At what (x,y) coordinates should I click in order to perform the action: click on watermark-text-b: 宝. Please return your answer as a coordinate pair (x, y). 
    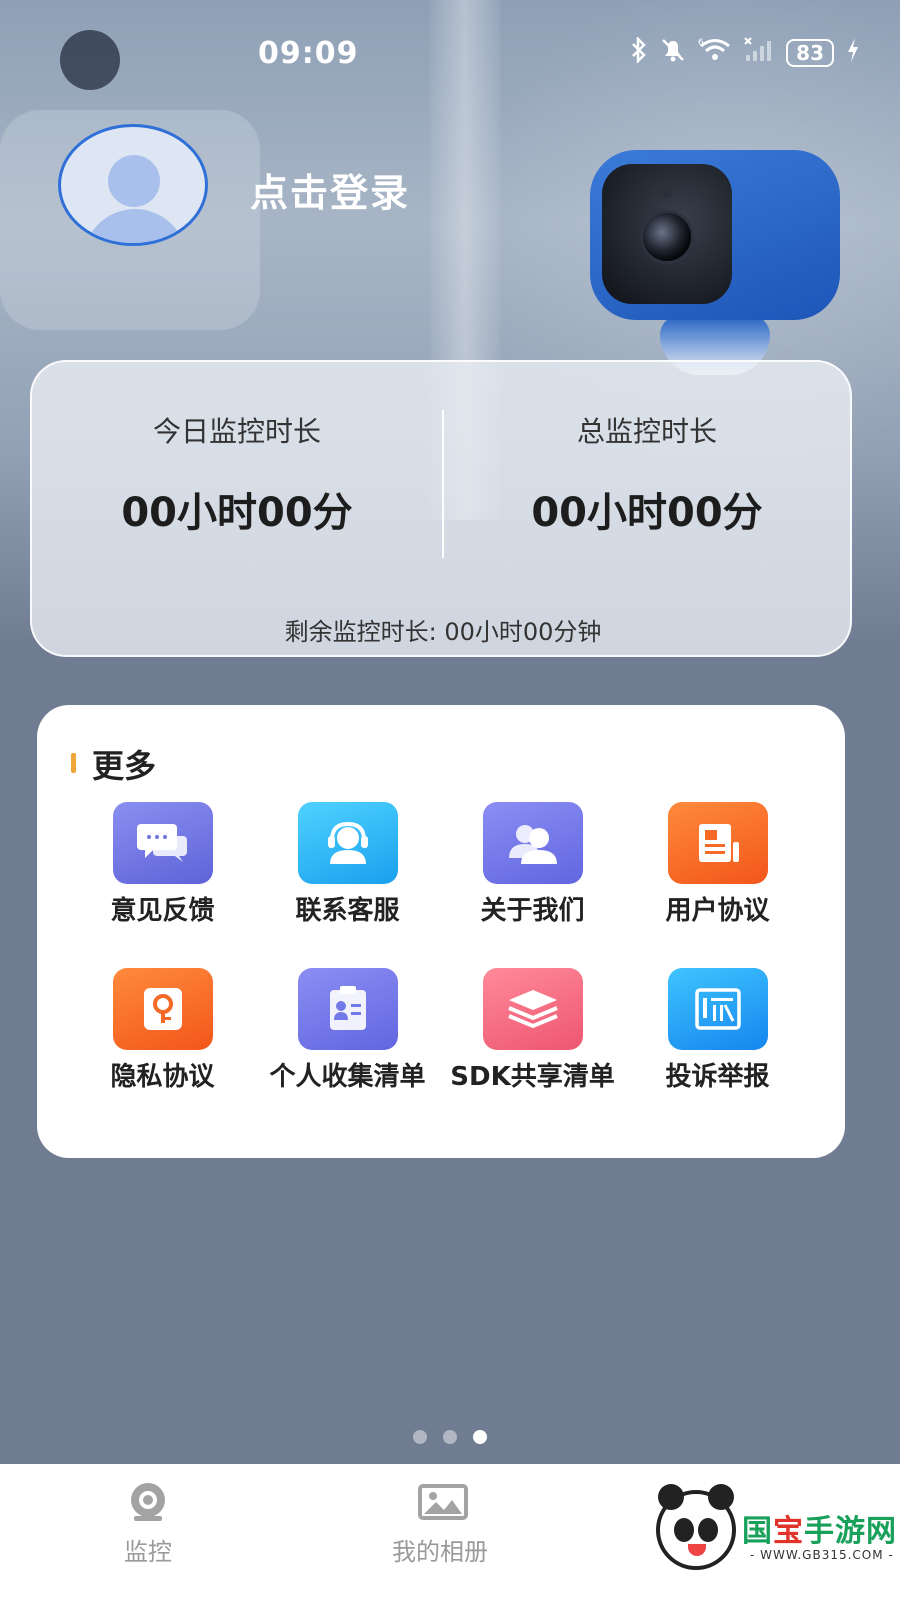
    Looking at the image, I should click on (788, 1531).